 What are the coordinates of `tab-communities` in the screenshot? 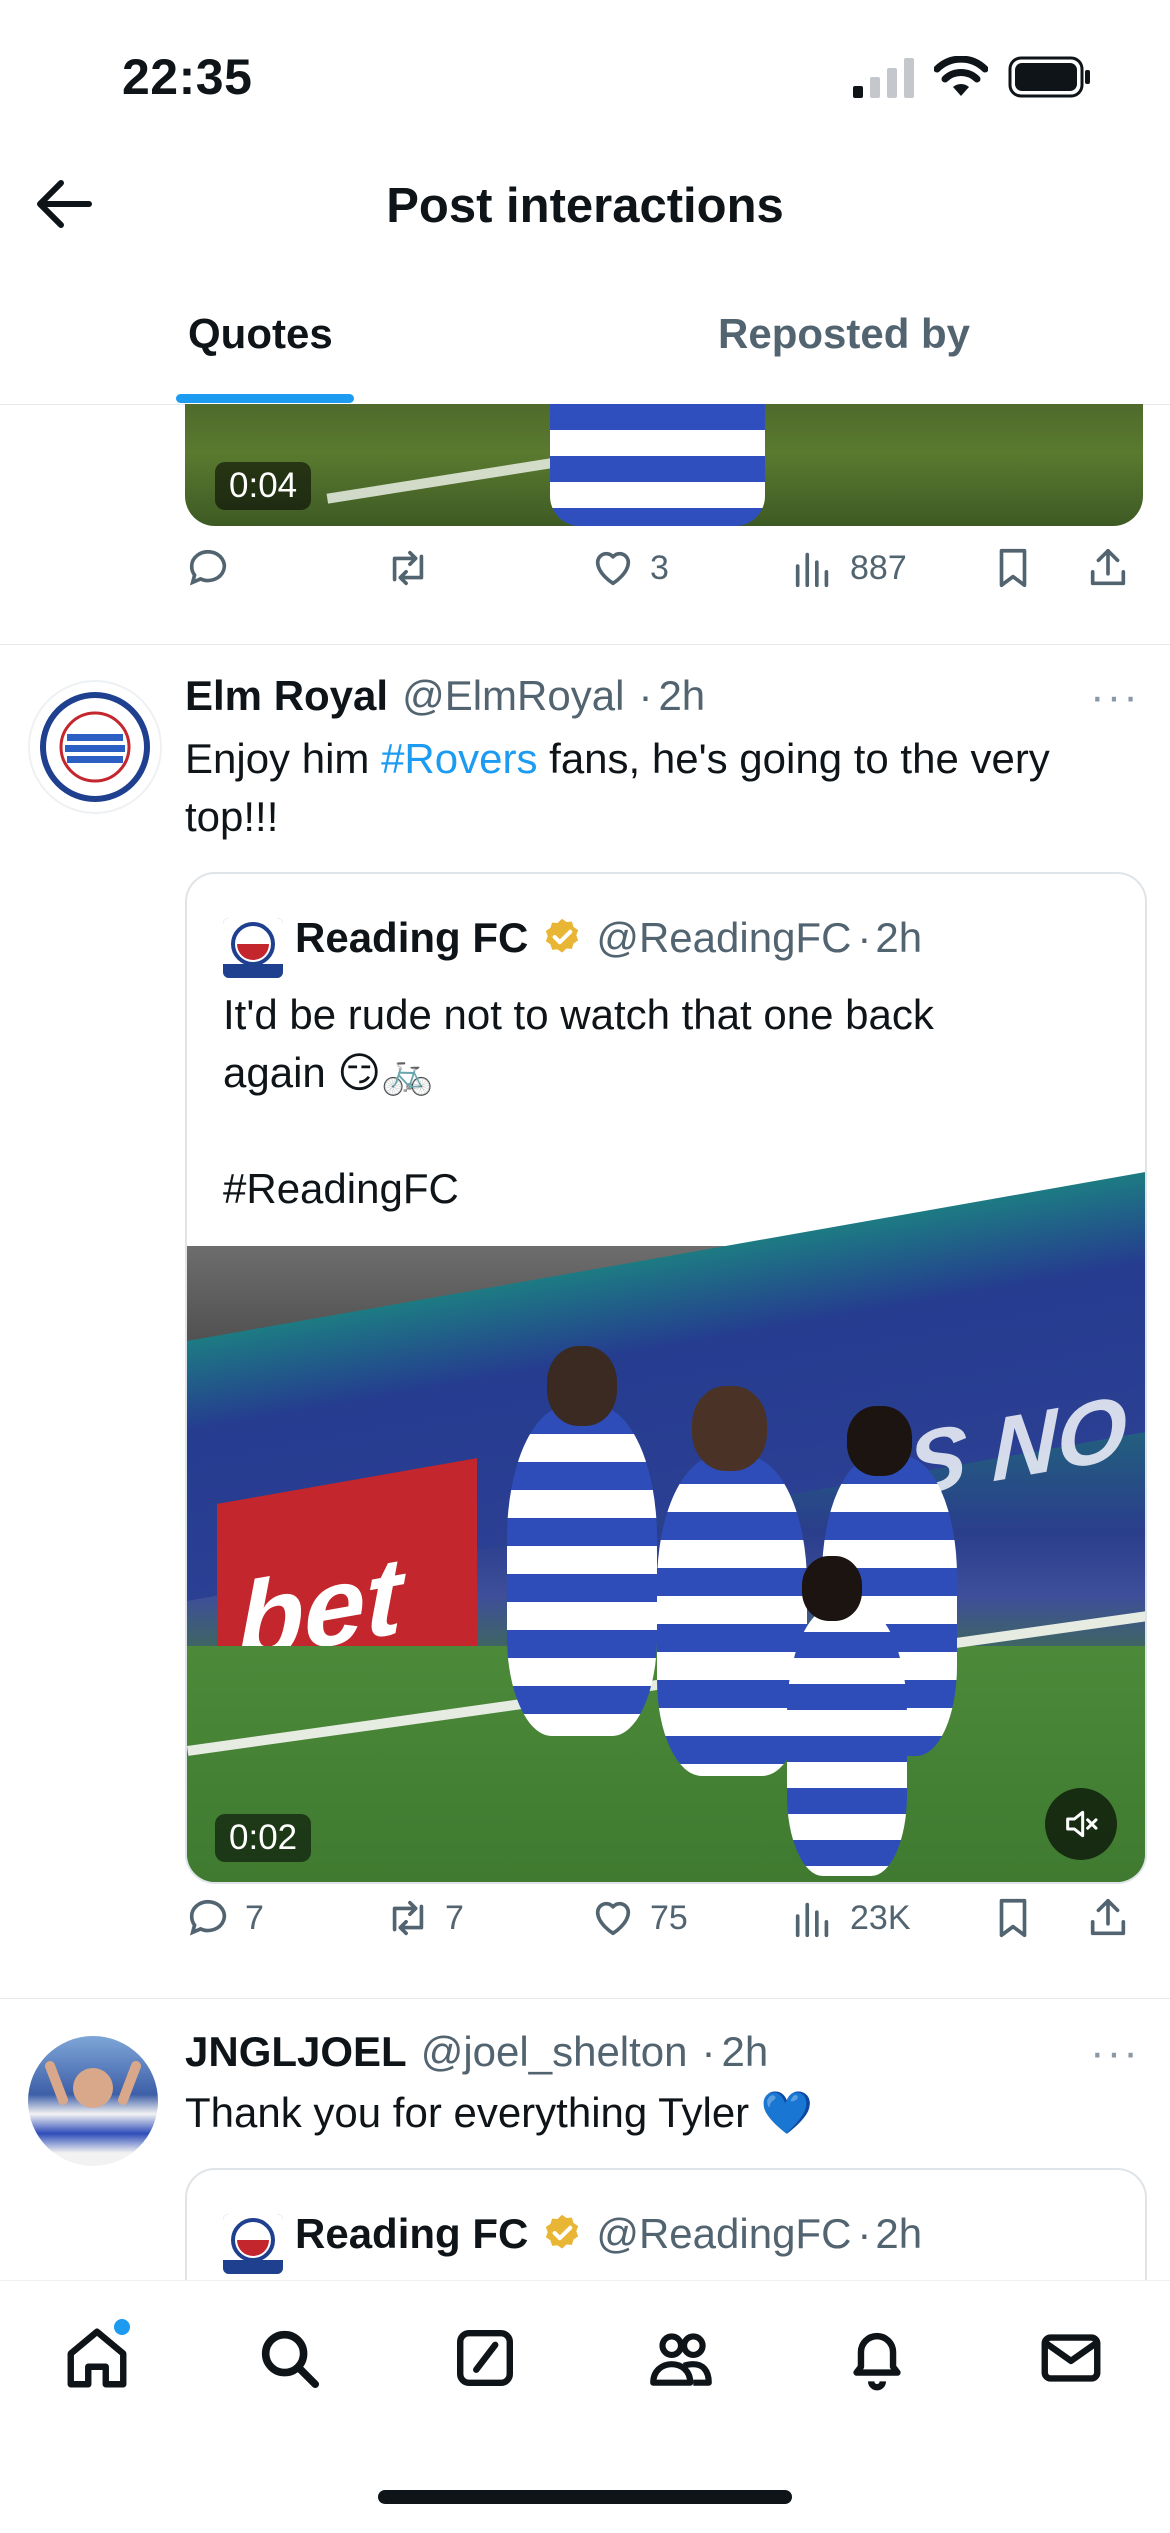 It's located at (681, 2358).